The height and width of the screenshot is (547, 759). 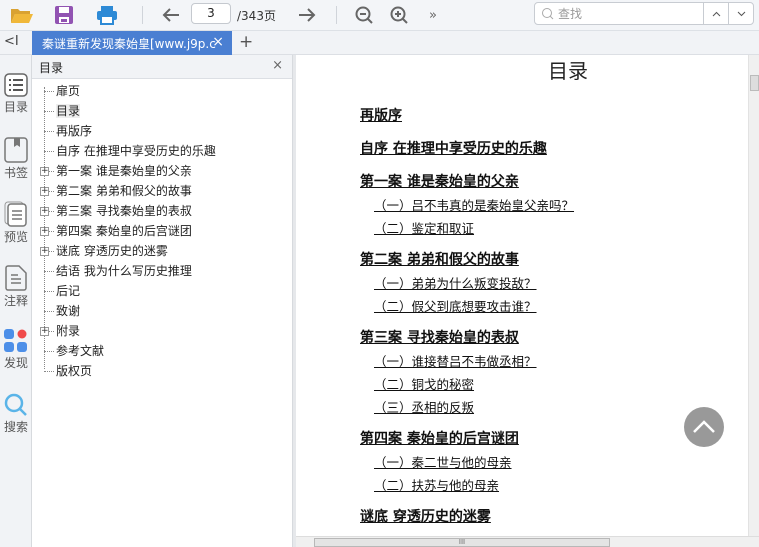 I want to click on vertical-scroll-thumb, so click(x=754, y=83).